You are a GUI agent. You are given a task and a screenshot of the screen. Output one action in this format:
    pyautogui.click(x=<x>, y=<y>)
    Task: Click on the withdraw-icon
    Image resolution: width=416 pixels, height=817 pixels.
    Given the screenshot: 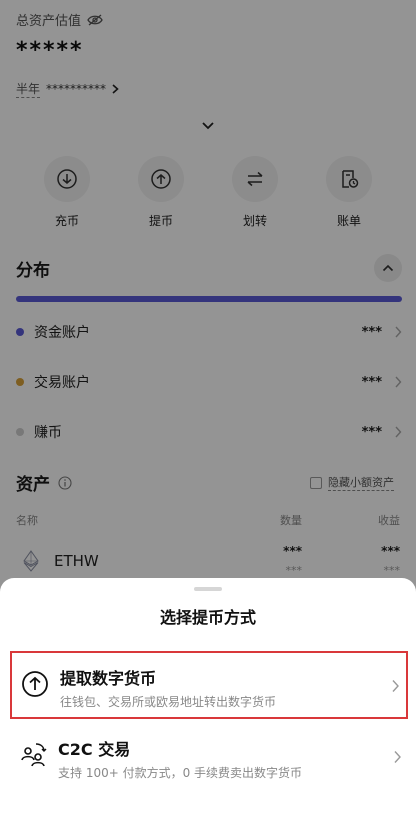 What is the action you would take?
    pyautogui.click(x=35, y=684)
    